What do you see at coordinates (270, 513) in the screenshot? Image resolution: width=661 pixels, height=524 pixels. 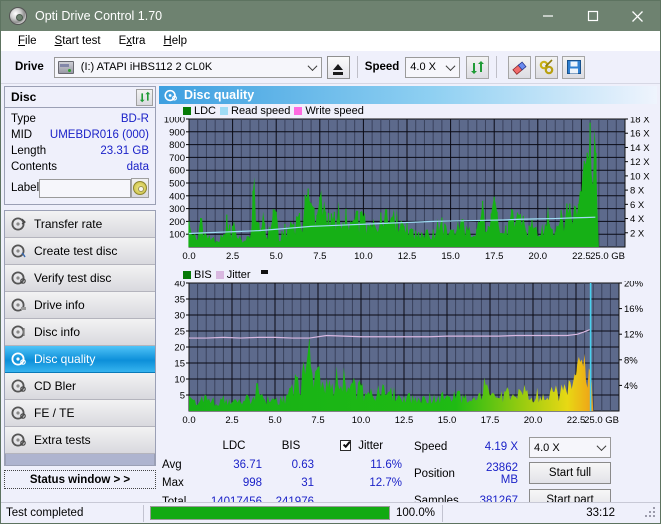 I see `progress-bar` at bounding box center [270, 513].